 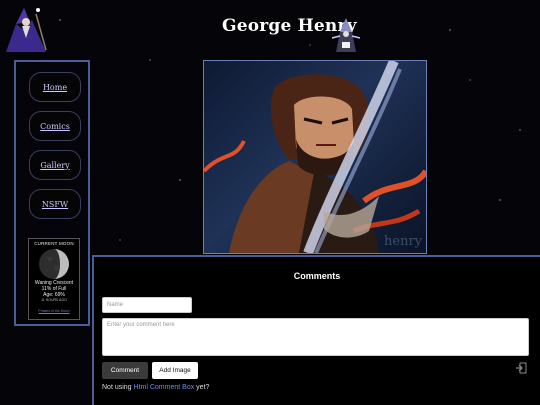 I want to click on nav-nsfw-link: NSFW, so click(x=55, y=204).